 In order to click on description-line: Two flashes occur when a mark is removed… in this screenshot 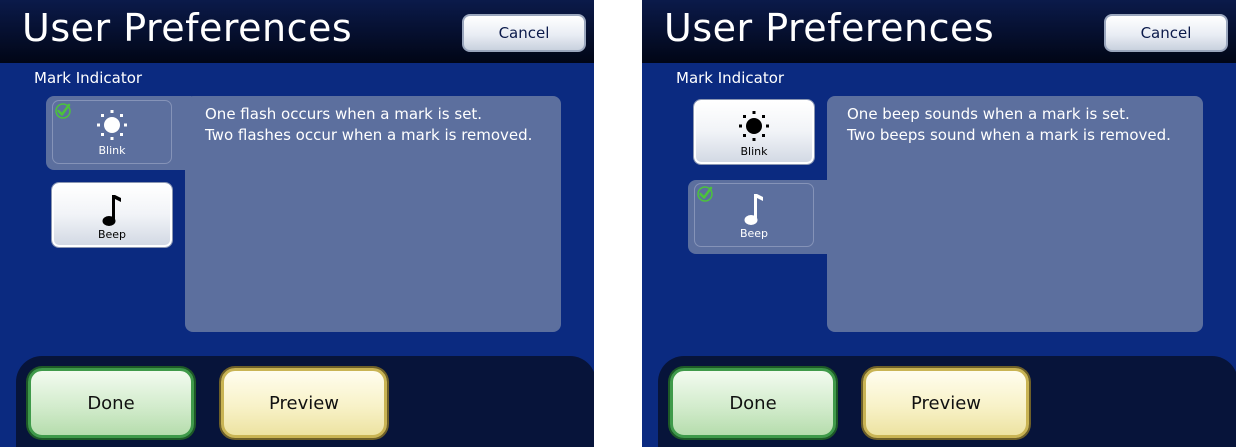, I will do `click(369, 135)`.